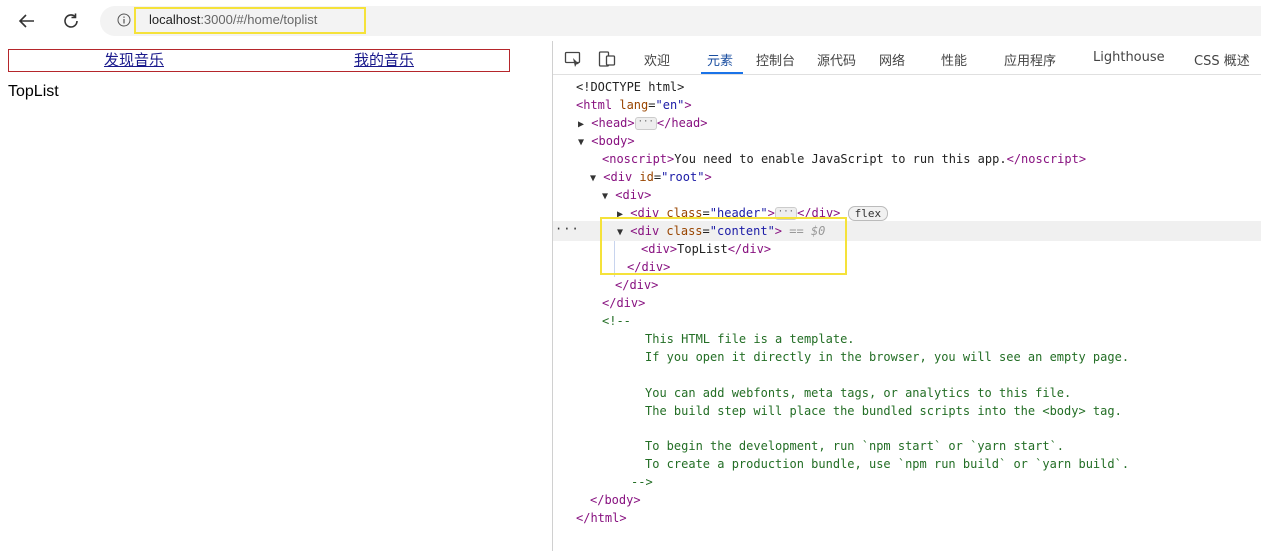 The width and height of the screenshot is (1261, 551). What do you see at coordinates (1129, 57) in the screenshot?
I see `tab-lighthouse: Lighthouse` at bounding box center [1129, 57].